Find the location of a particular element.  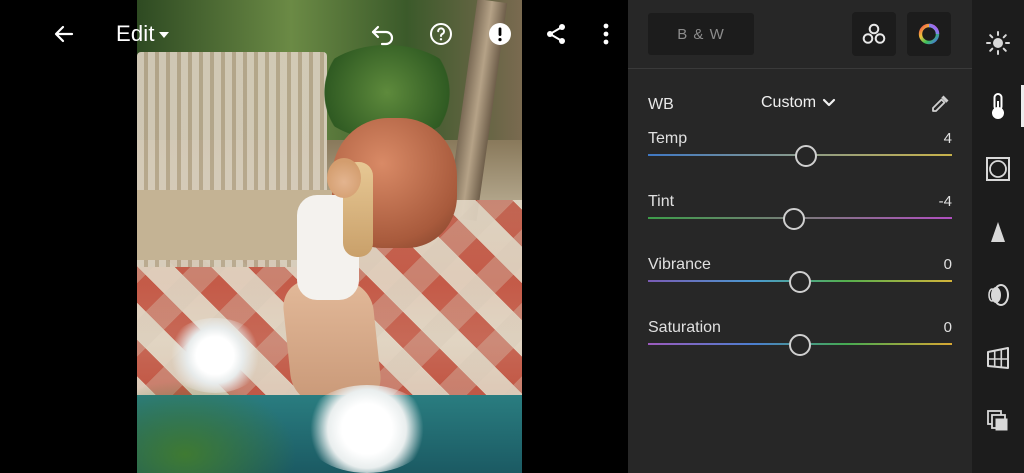

share-button is located at coordinates (556, 34).